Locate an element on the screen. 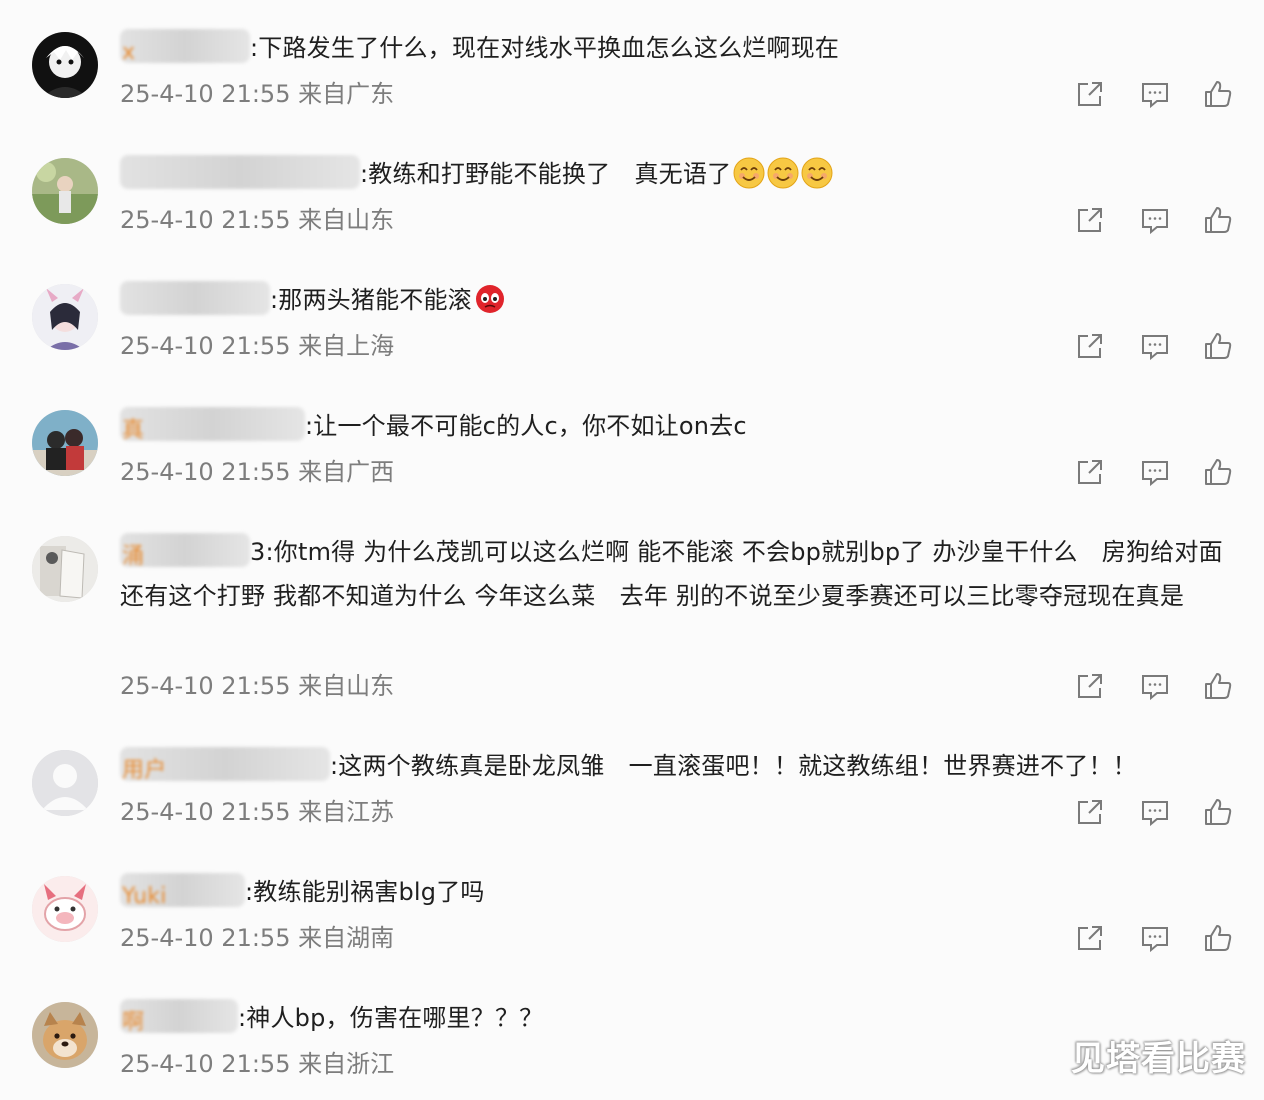  comment-meta: 25-4-10 21:55 来自广西 is located at coordinates (257, 472).